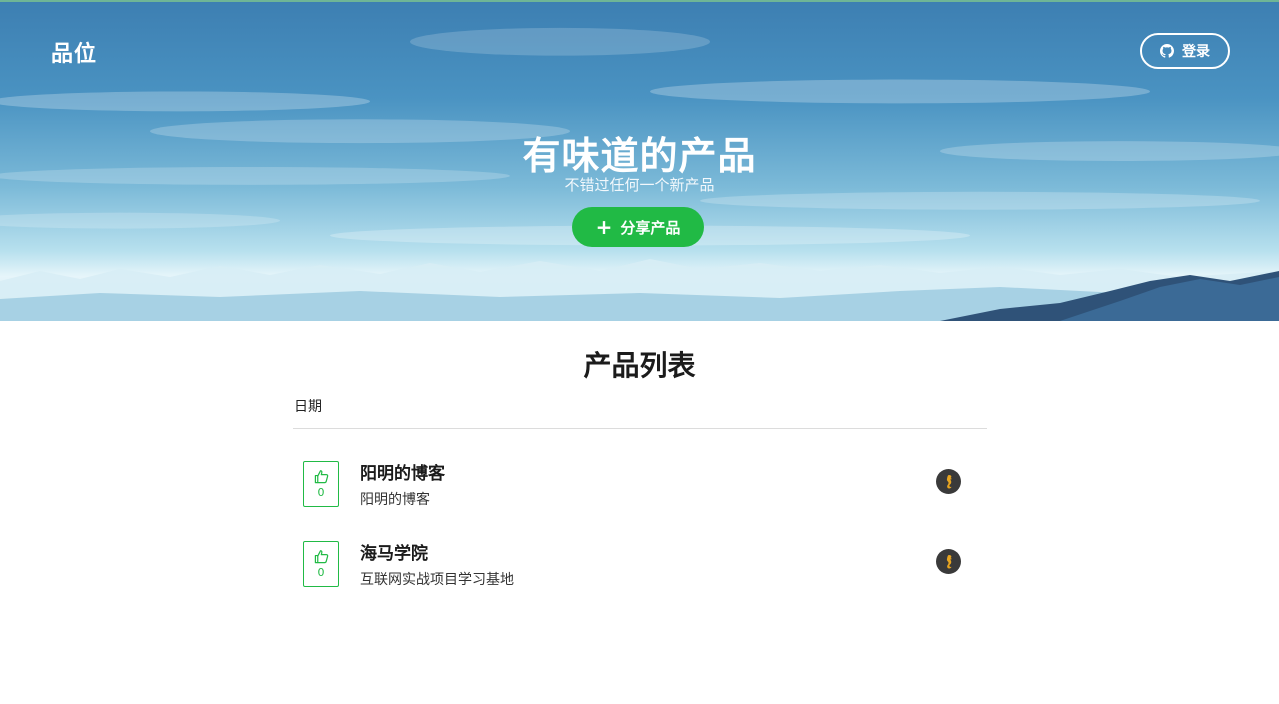 The height and width of the screenshot is (704, 1279). What do you see at coordinates (640, 428) in the screenshot?
I see `divider` at bounding box center [640, 428].